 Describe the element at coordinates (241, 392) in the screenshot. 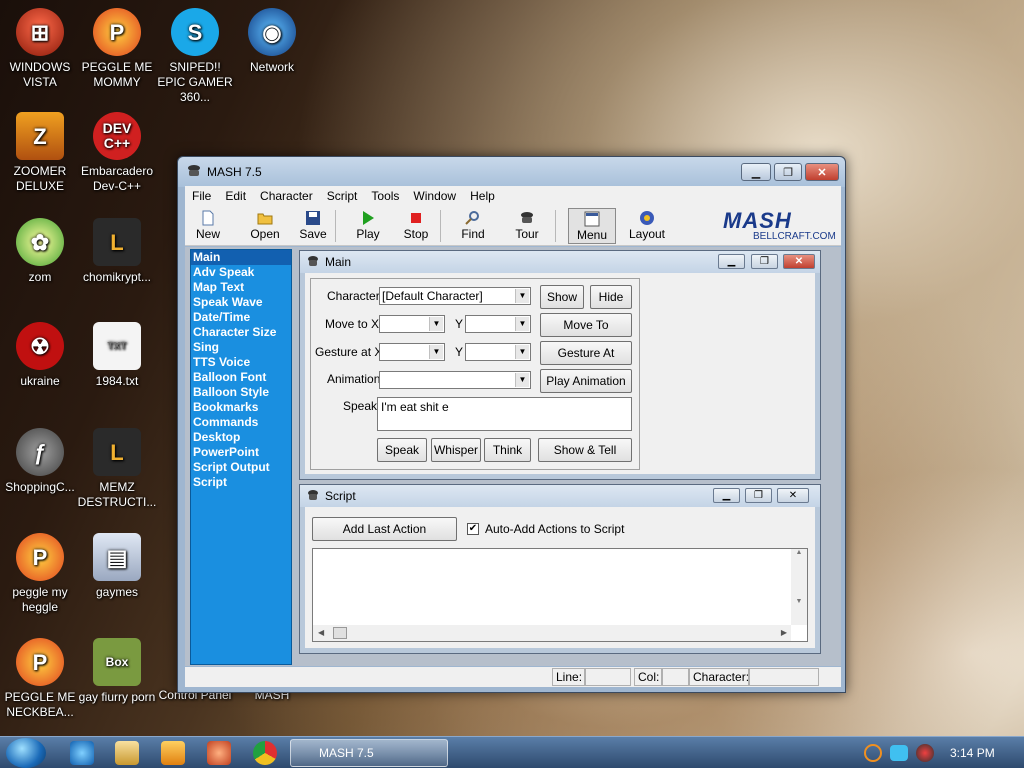

I see `feature-item-balloon-style: Balloon Style` at that location.